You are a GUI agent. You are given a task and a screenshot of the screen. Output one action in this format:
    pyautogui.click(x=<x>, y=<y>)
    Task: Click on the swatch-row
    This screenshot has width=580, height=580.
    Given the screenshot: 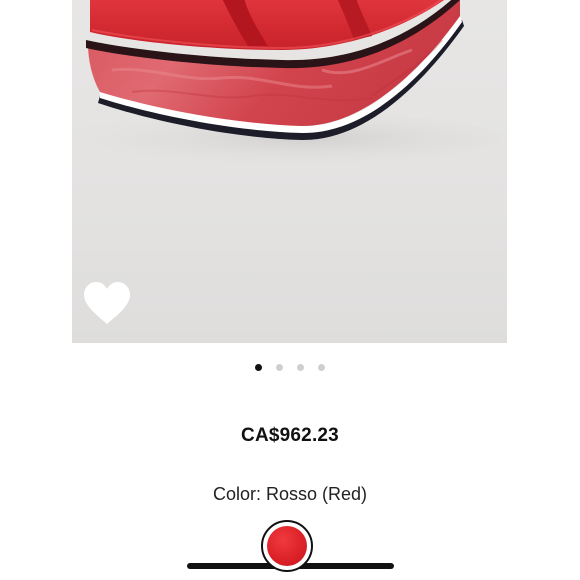 What is the action you would take?
    pyautogui.click(x=290, y=548)
    